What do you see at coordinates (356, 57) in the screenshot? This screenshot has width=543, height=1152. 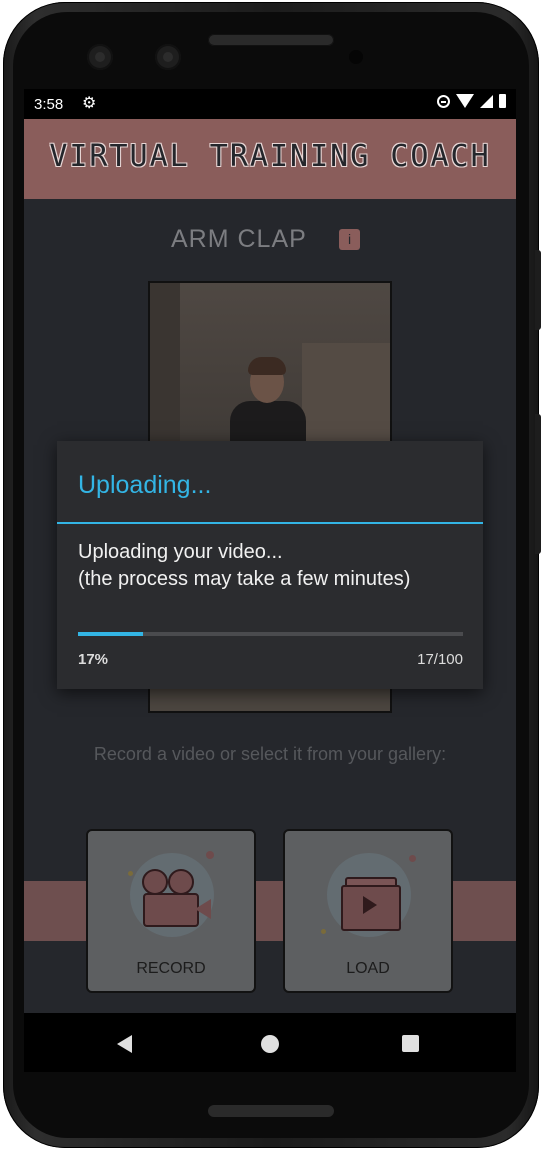 I see `proximity-sensor` at bounding box center [356, 57].